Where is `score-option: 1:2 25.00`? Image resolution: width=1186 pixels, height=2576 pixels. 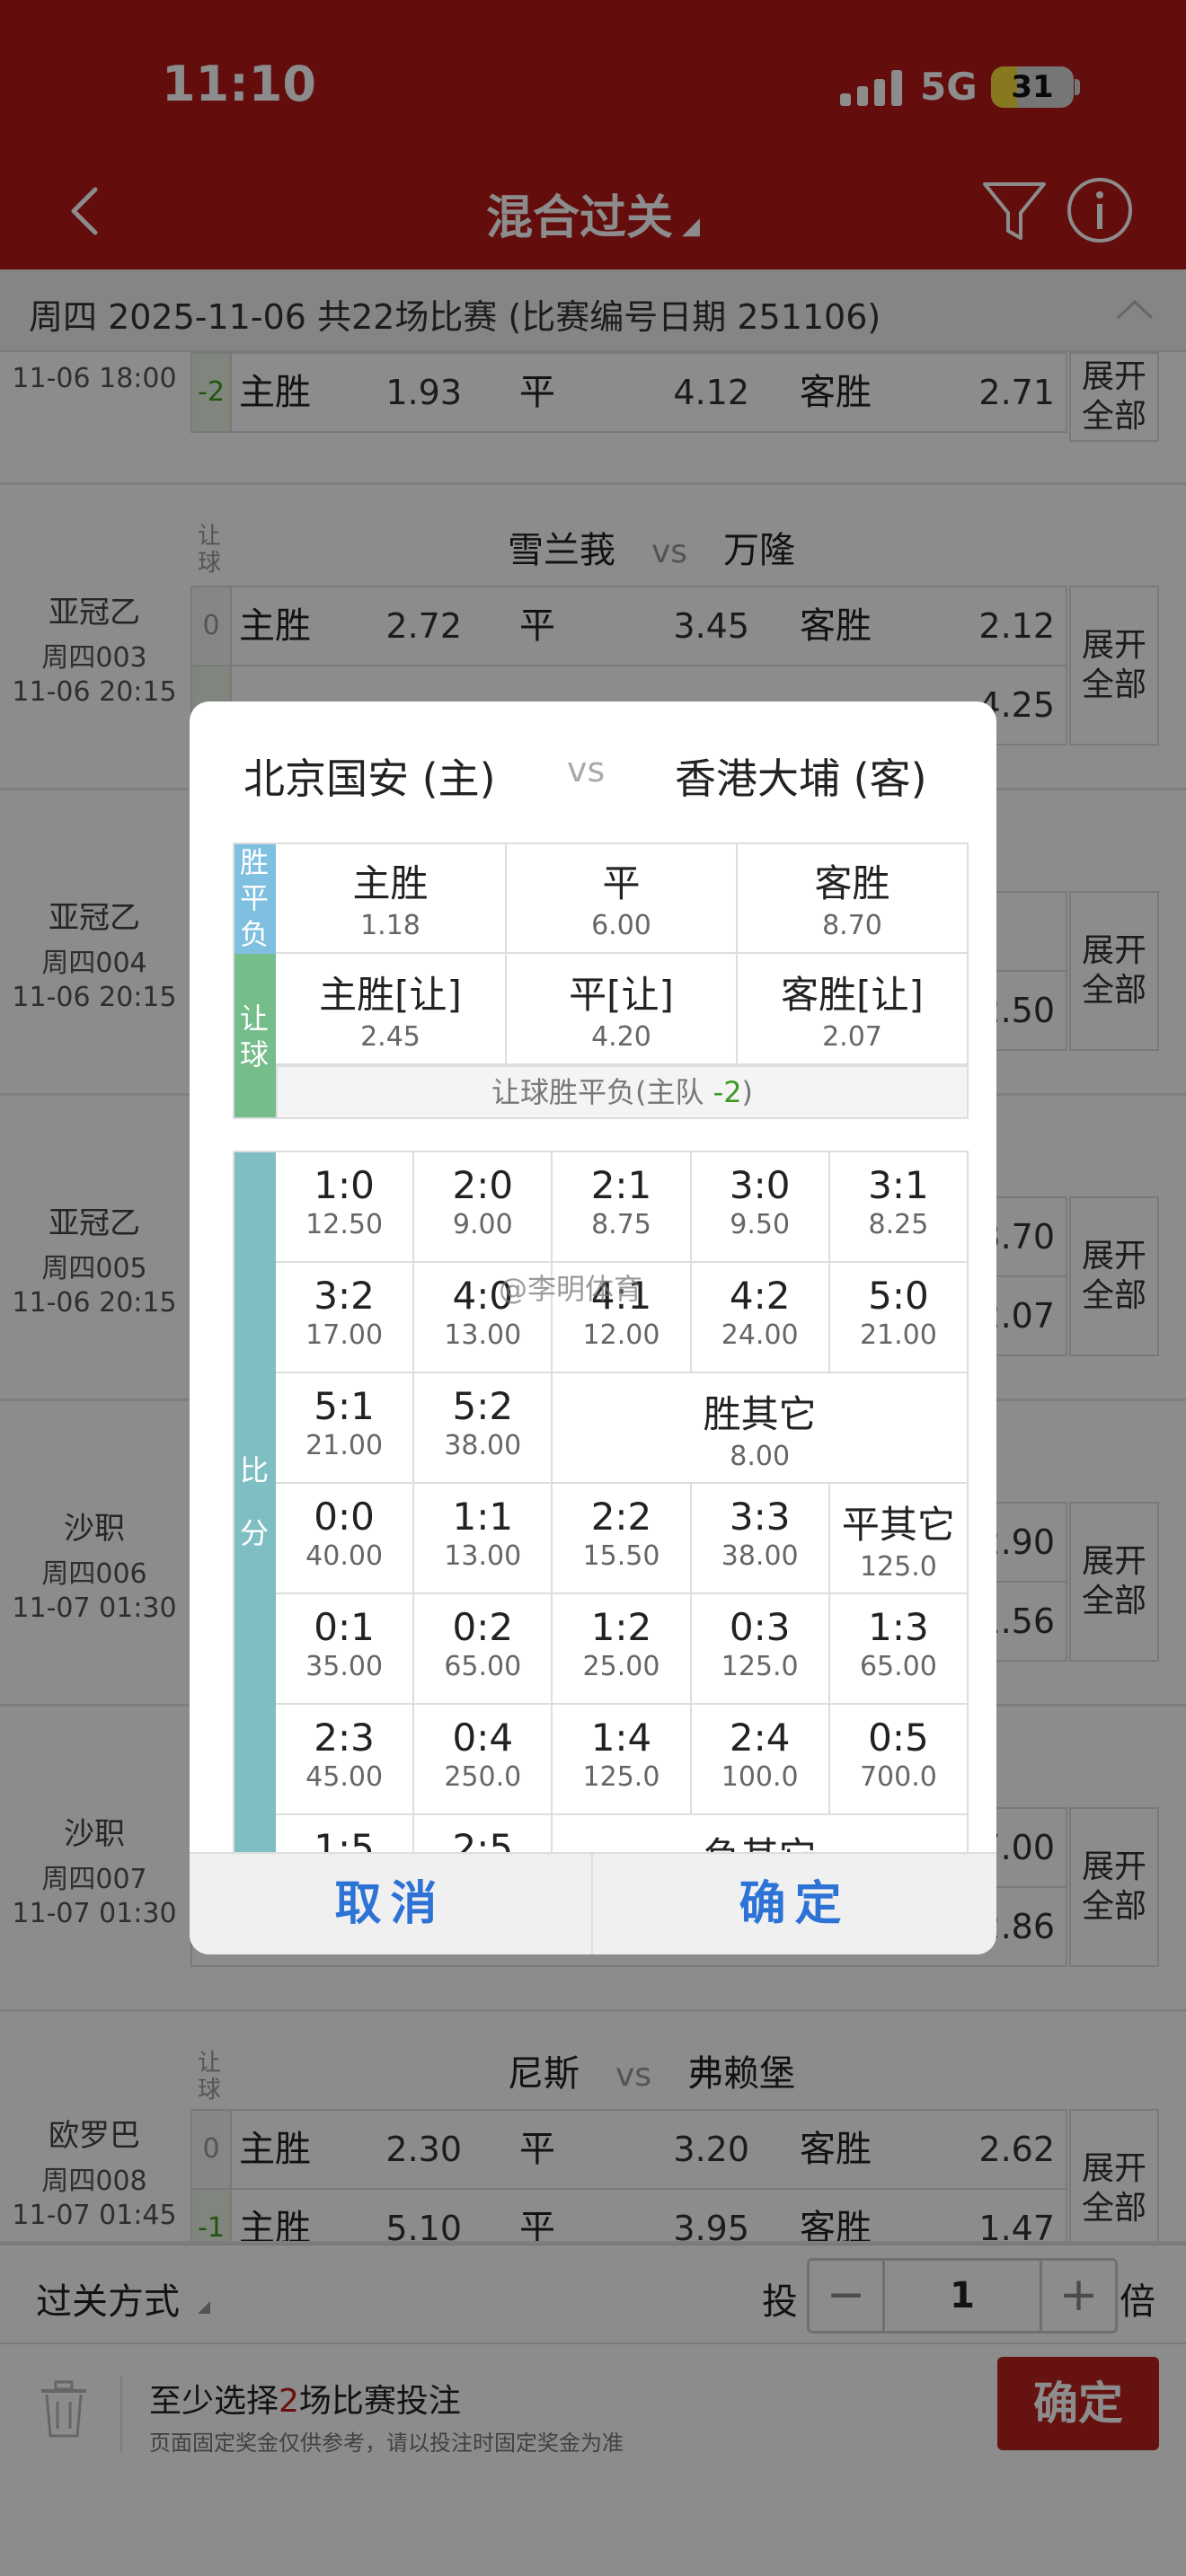 score-option: 1:2 25.00 is located at coordinates (622, 1649).